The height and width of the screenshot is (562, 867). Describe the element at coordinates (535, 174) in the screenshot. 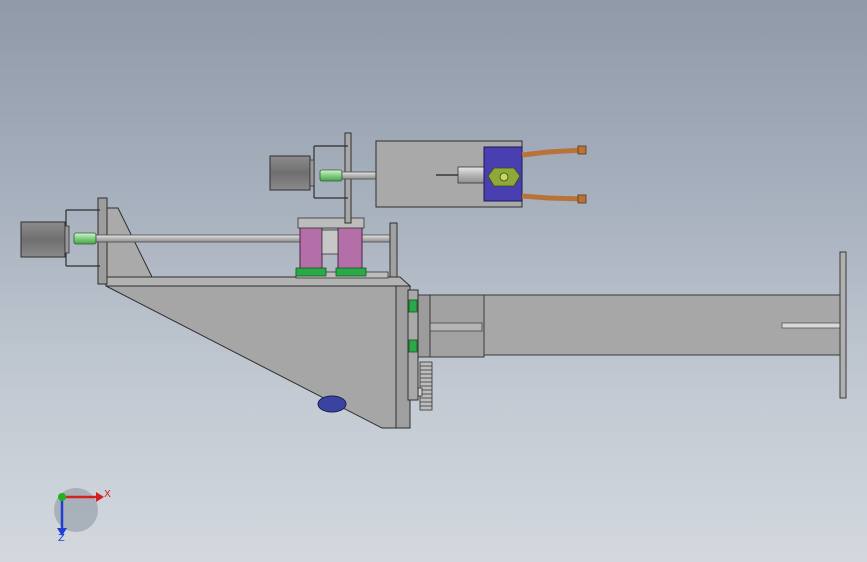

I see `gripper-assembly` at that location.